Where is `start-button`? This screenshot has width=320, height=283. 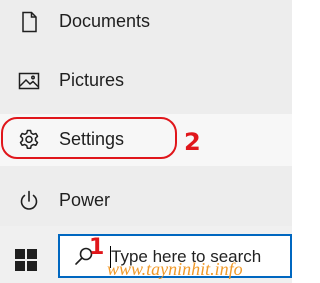 start-button is located at coordinates (26, 260).